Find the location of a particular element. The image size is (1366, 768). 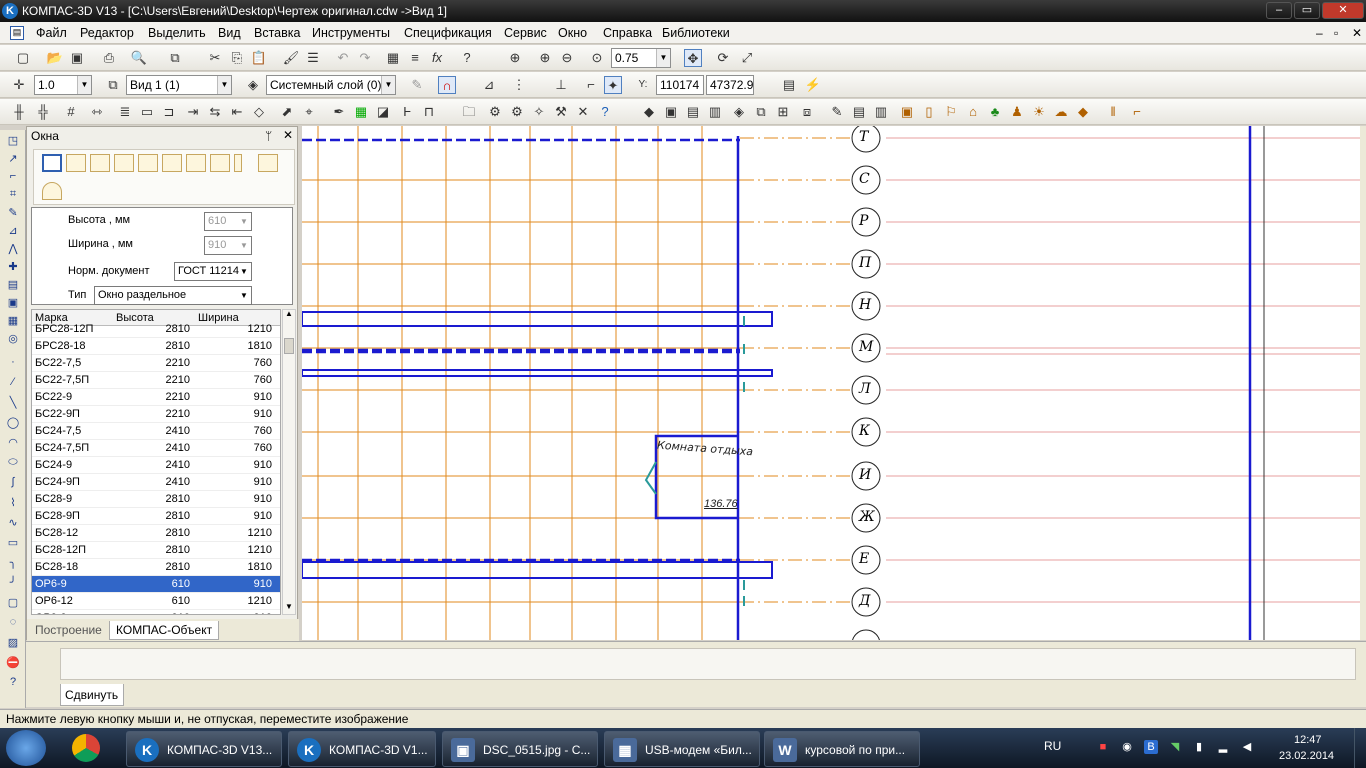

axis-grid-icon: ╬ is located at coordinates (43, 112).